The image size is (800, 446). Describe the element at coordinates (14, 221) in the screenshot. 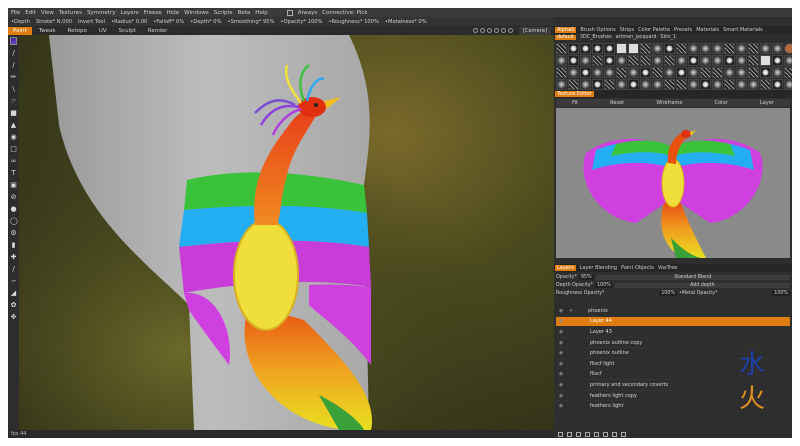

I see `mask-tool-icon: ◯` at that location.